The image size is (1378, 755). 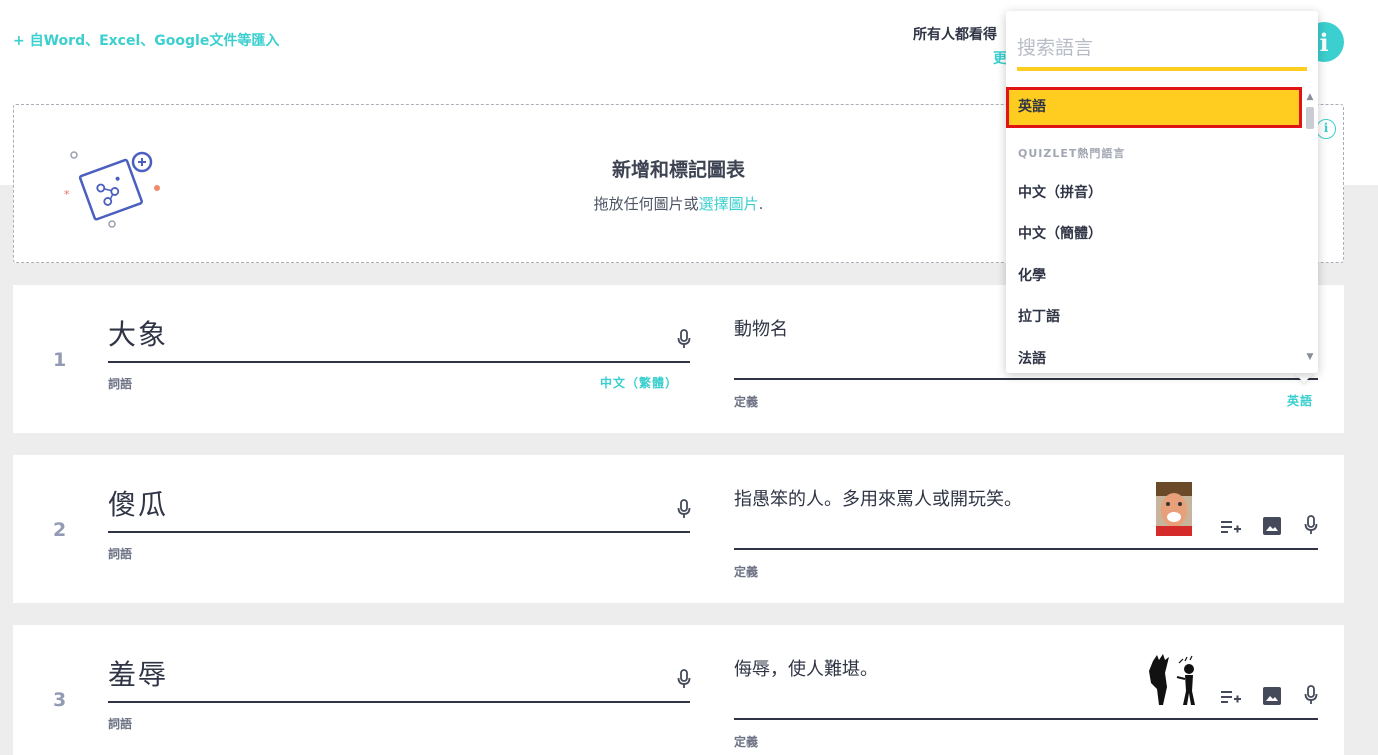 What do you see at coordinates (60, 530) in the screenshot?
I see `card-number: 2` at bounding box center [60, 530].